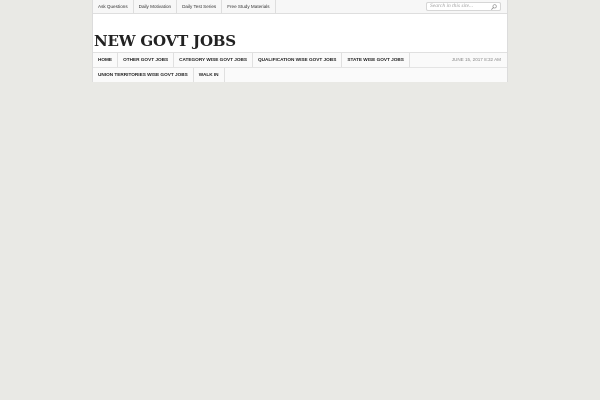 The width and height of the screenshot is (600, 400). I want to click on current-date: JUNE 15, 2017 8:32 AM, so click(476, 59).